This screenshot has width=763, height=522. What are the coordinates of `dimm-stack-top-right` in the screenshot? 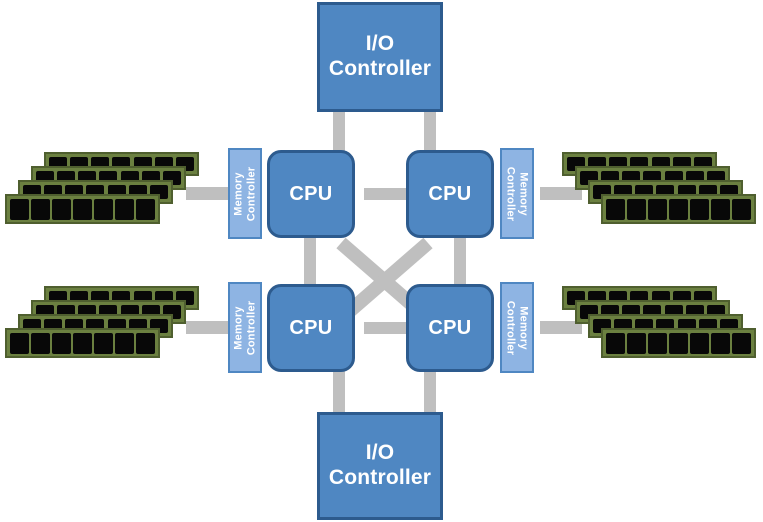 It's located at (662, 197).